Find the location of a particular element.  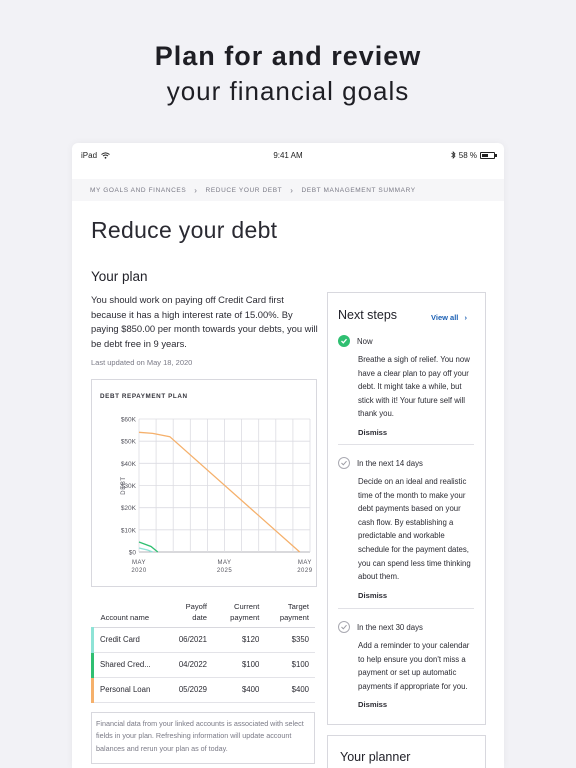

step-header: In the next 30 days is located at coordinates (406, 627).